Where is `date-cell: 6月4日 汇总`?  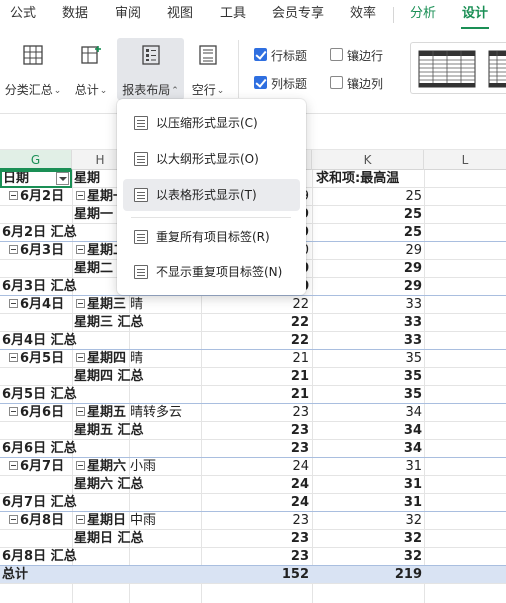 date-cell: 6月4日 汇总 is located at coordinates (63, 341).